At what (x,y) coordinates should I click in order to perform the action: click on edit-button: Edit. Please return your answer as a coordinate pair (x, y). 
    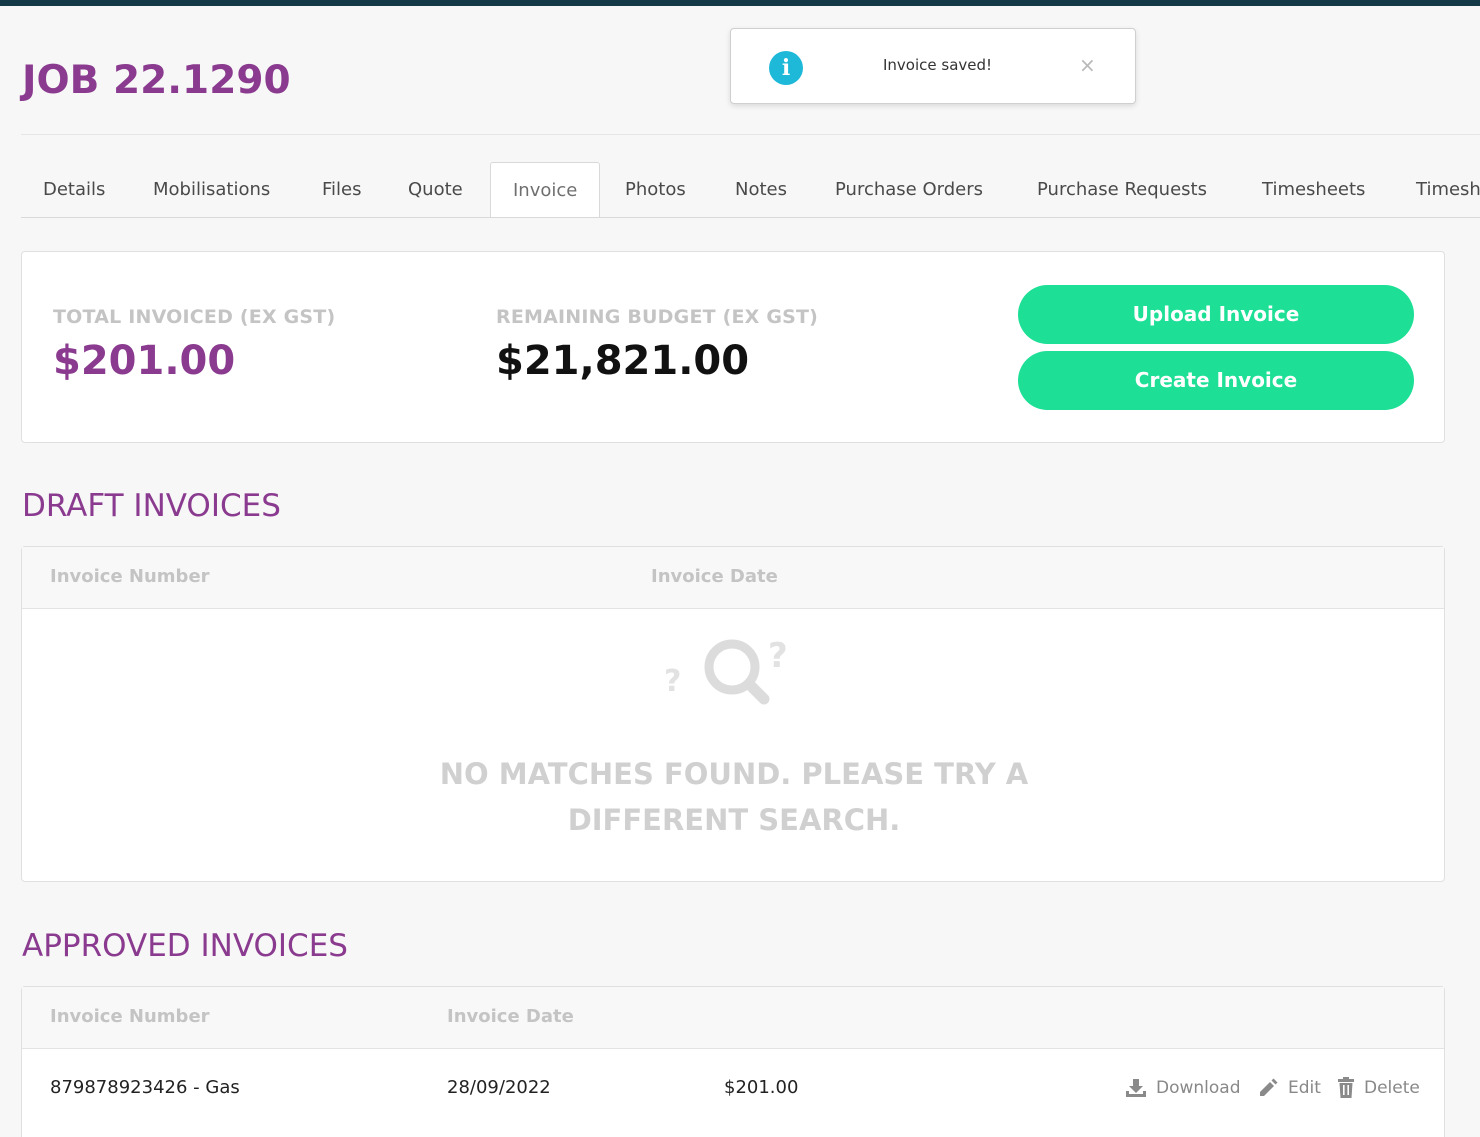
    Looking at the image, I should click on (1289, 1087).